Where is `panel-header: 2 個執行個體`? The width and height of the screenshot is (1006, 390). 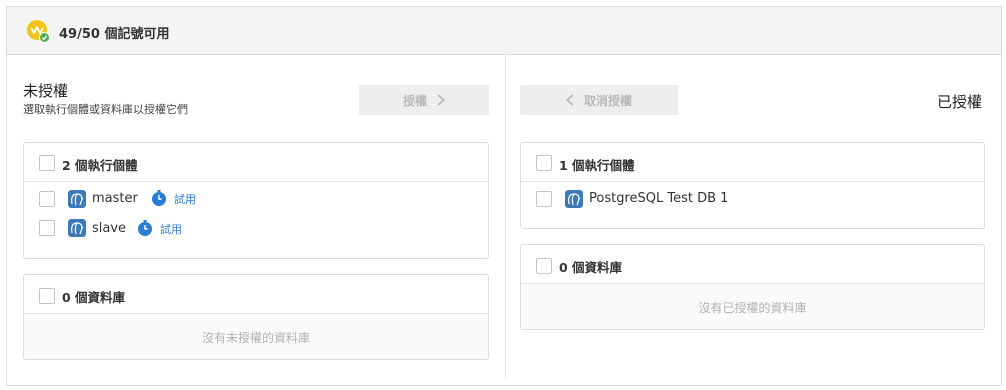 panel-header: 2 個執行個體 is located at coordinates (256, 162).